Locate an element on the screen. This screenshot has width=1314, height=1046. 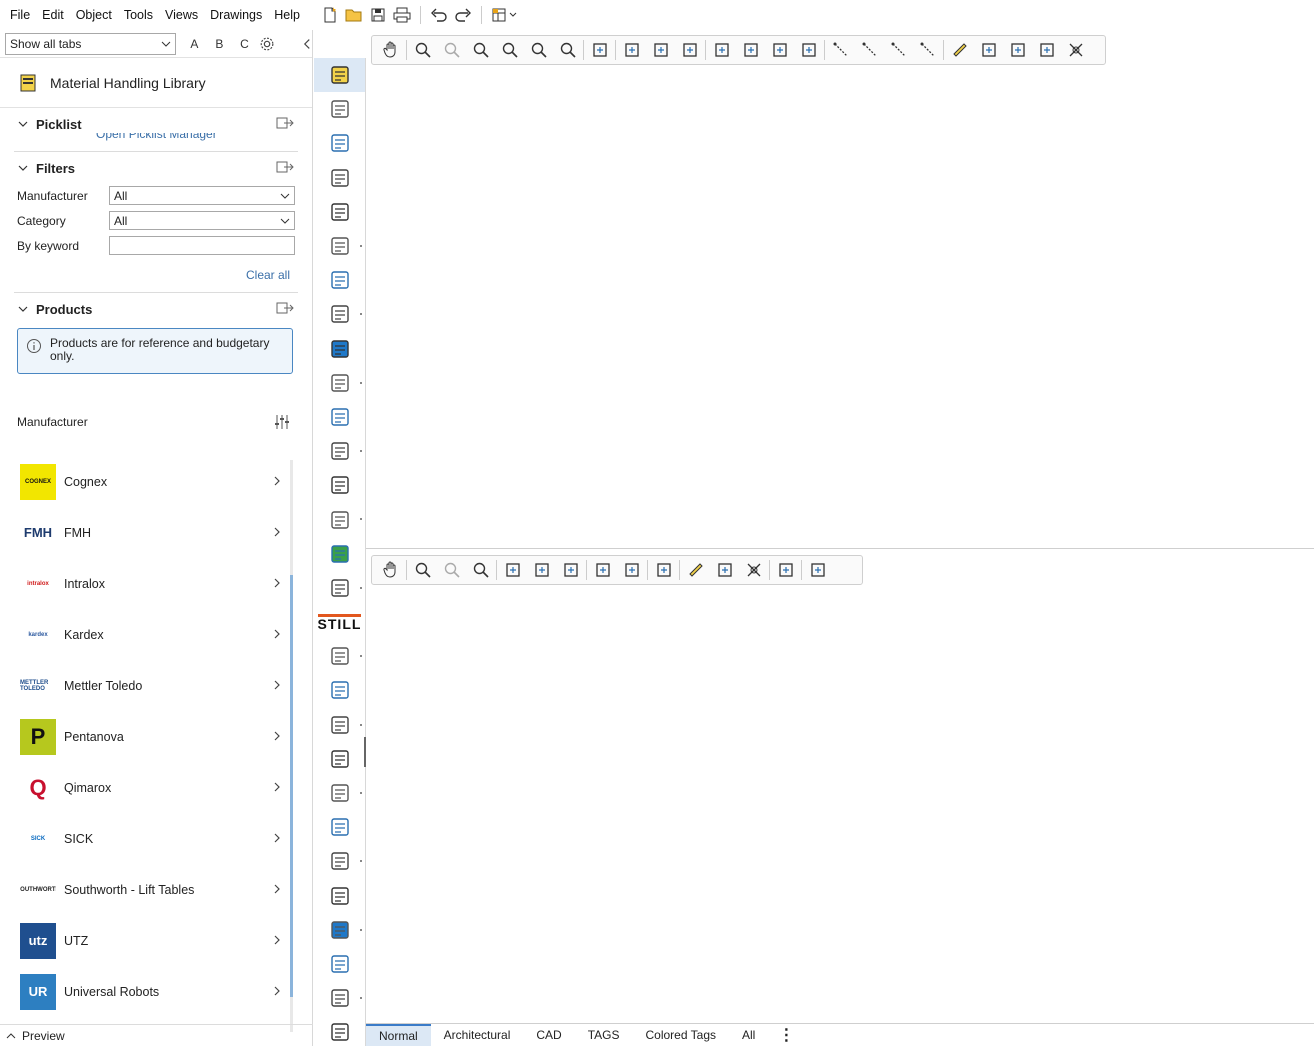
frame-icon is located at coordinates (663, 570).